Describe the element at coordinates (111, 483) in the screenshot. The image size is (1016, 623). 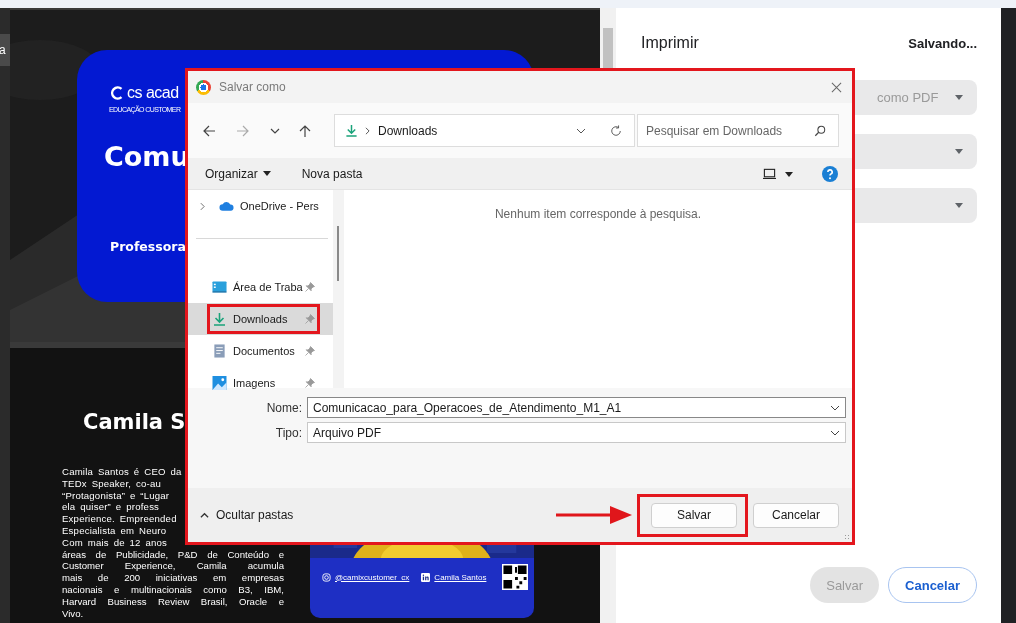
I see `bio-line: TEDx Speaker, co-au` at that location.